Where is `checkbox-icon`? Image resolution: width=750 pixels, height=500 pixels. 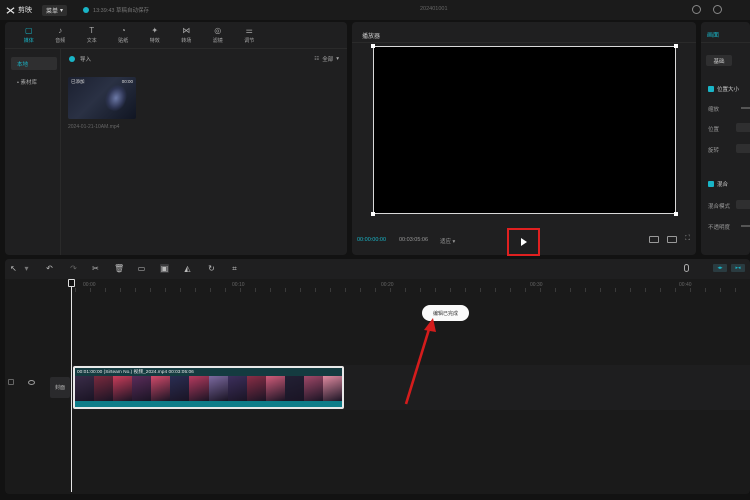
checkbox-icon is located at coordinates (711, 184).